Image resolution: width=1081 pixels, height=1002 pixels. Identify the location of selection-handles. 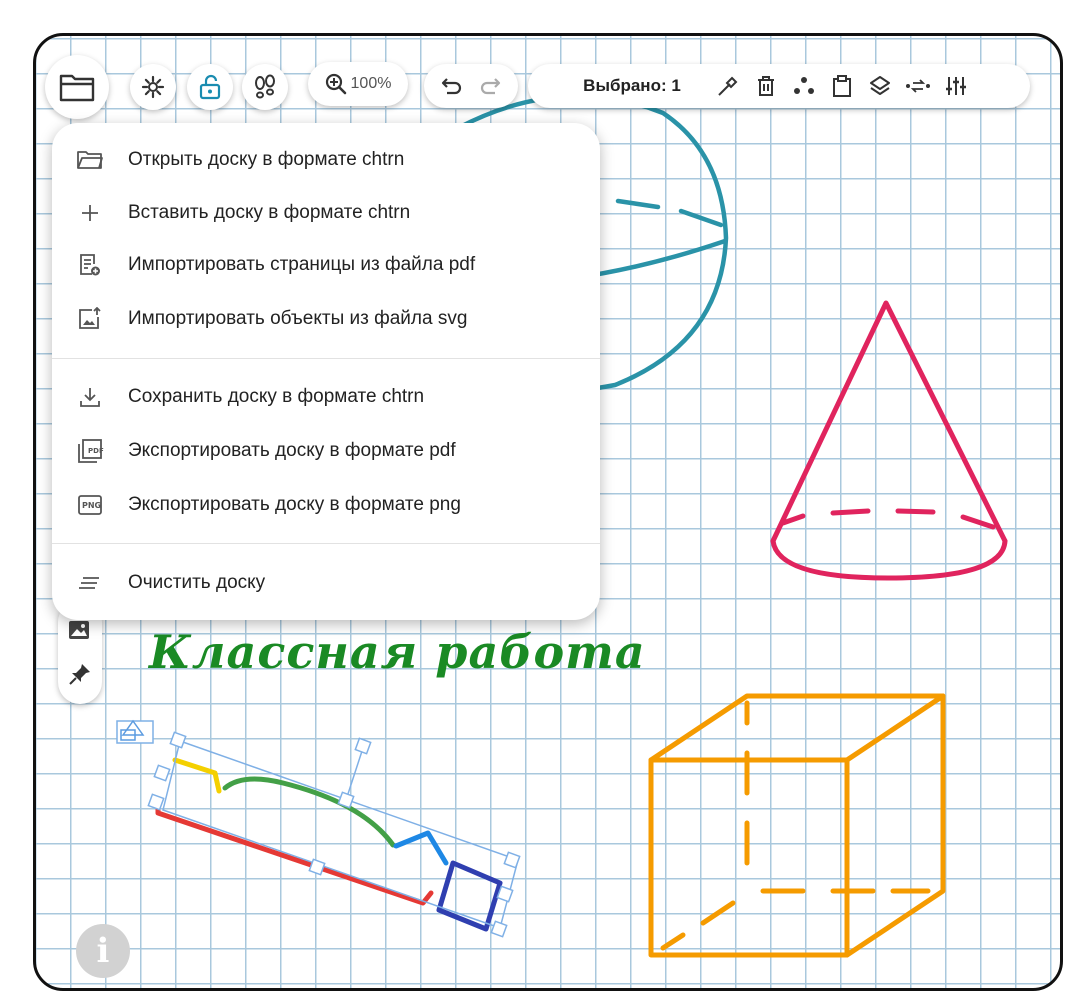
(334, 834).